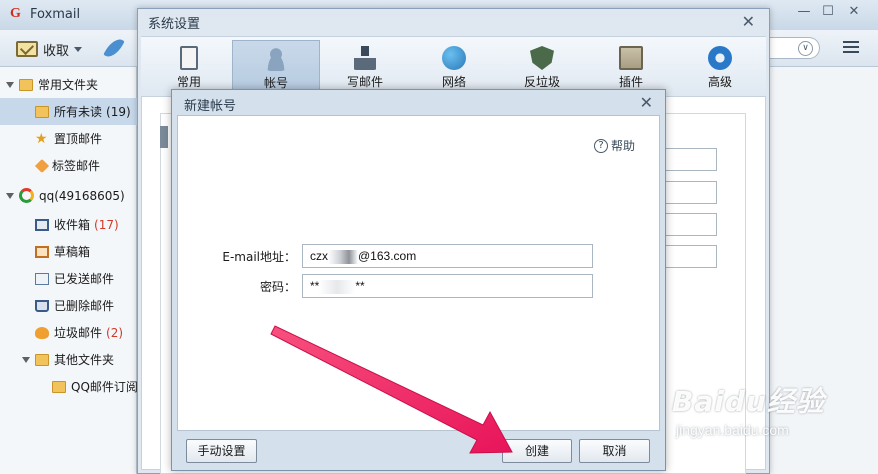 This screenshot has height=474, width=878. I want to click on sidebar-item-tagged: 标签邮件, so click(68, 165).